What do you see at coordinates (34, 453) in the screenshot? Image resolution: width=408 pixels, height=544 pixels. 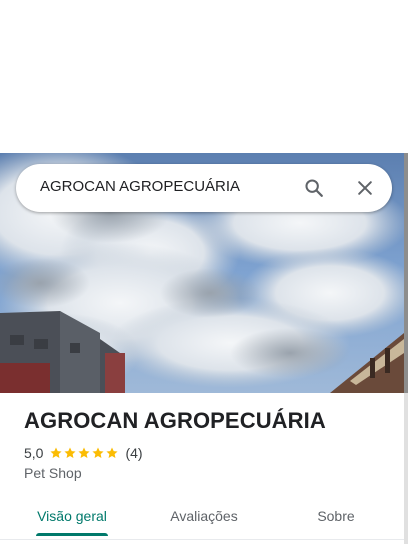 I see `rating-value: 5,0` at bounding box center [34, 453].